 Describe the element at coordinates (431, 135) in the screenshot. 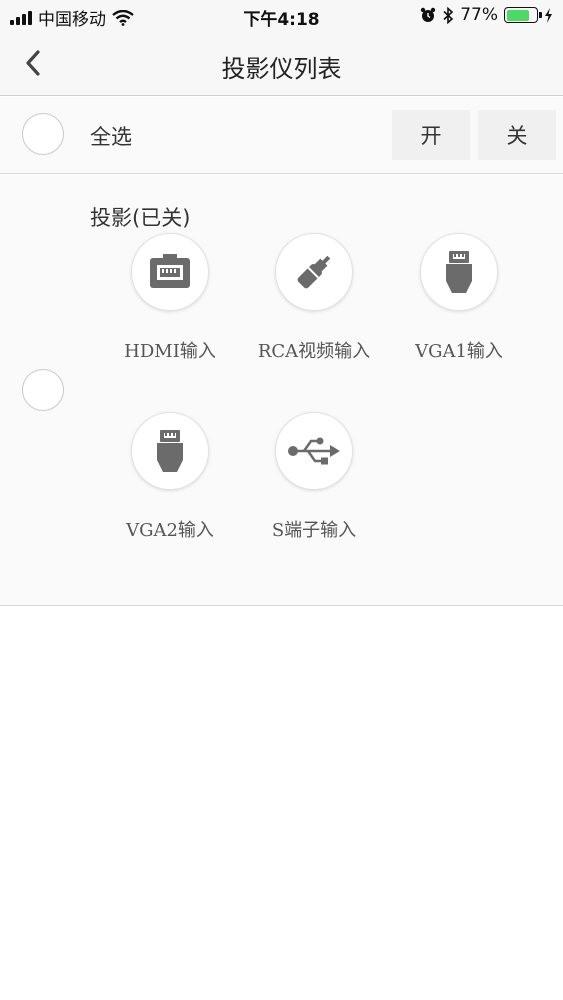

I see `power-on-button: 开` at that location.